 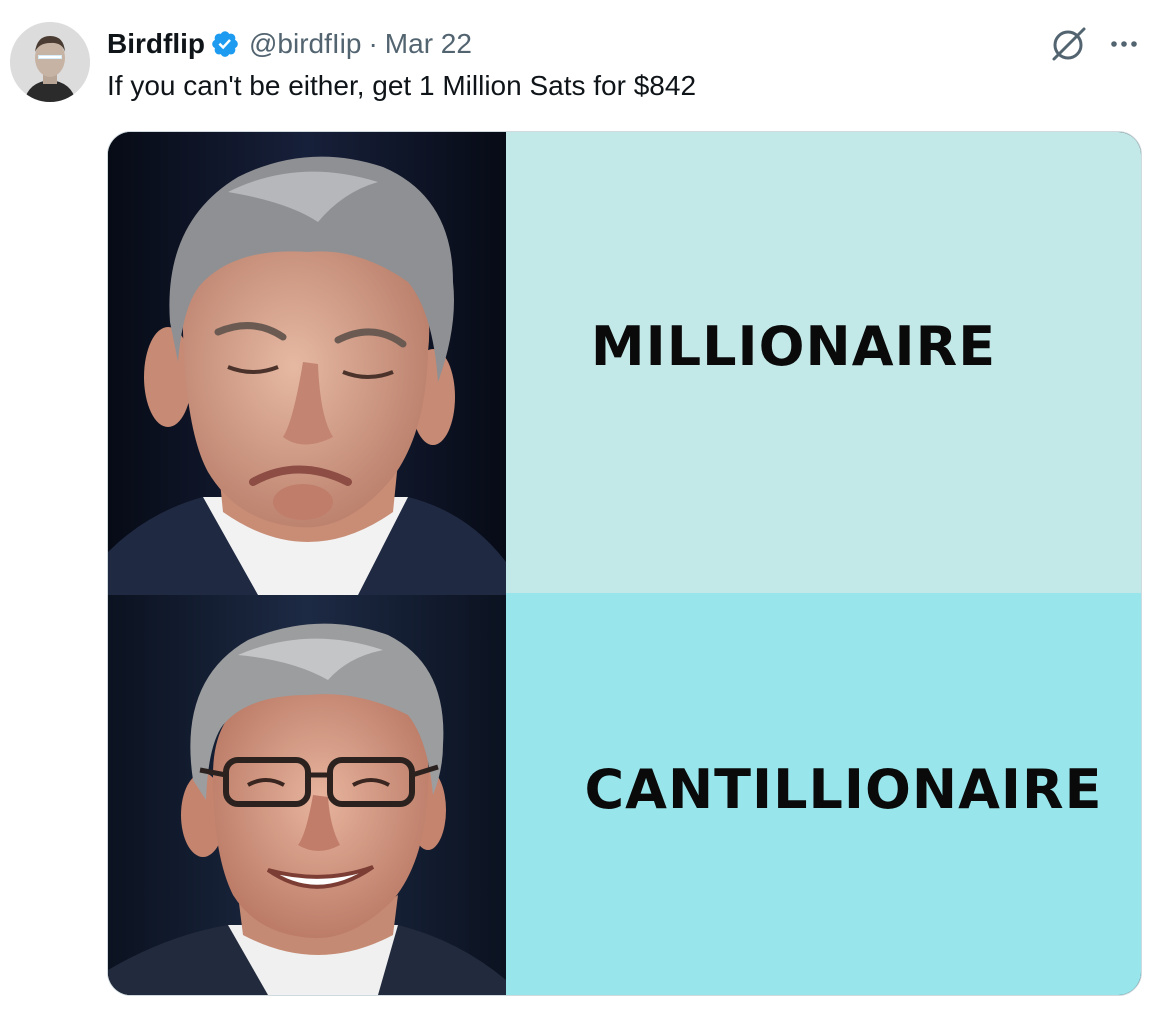 I want to click on grok-icon, so click(x=1069, y=44).